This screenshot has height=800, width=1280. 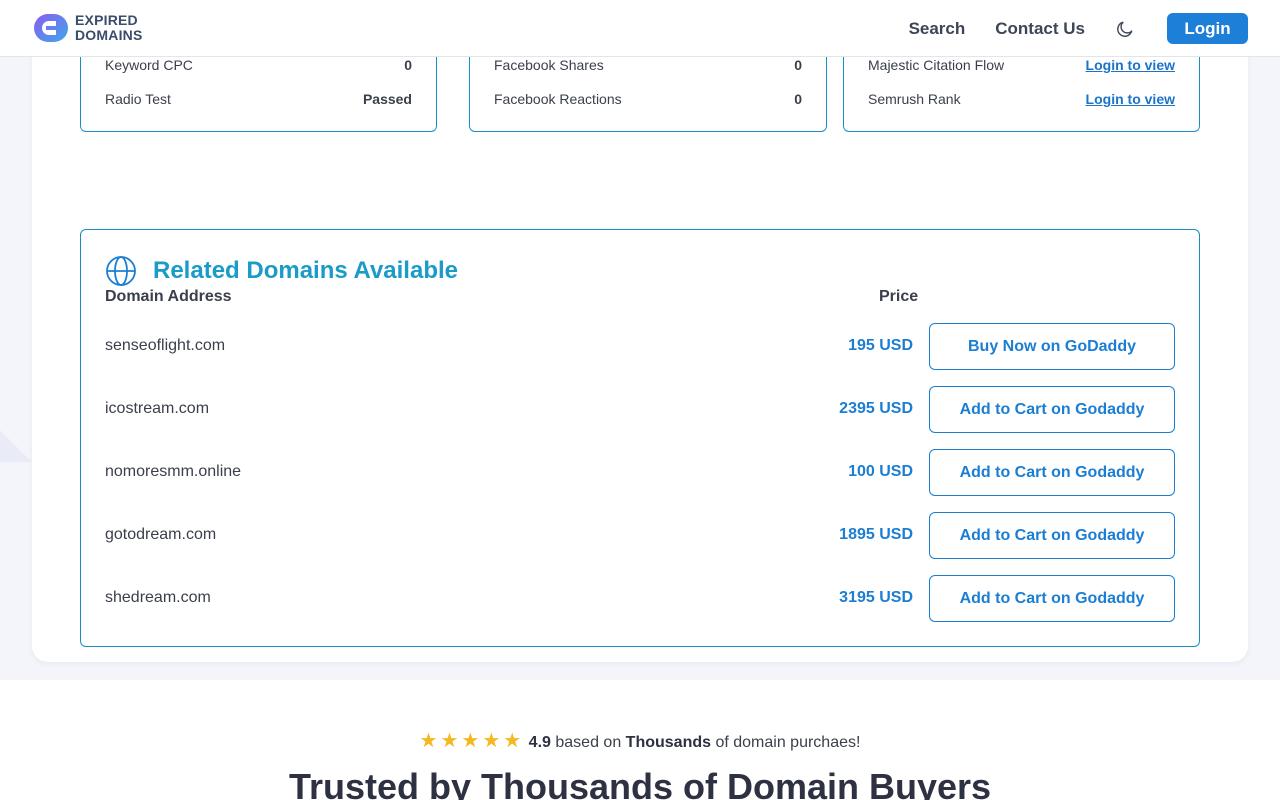 I want to click on domain-price: 195 USD, so click(x=880, y=345).